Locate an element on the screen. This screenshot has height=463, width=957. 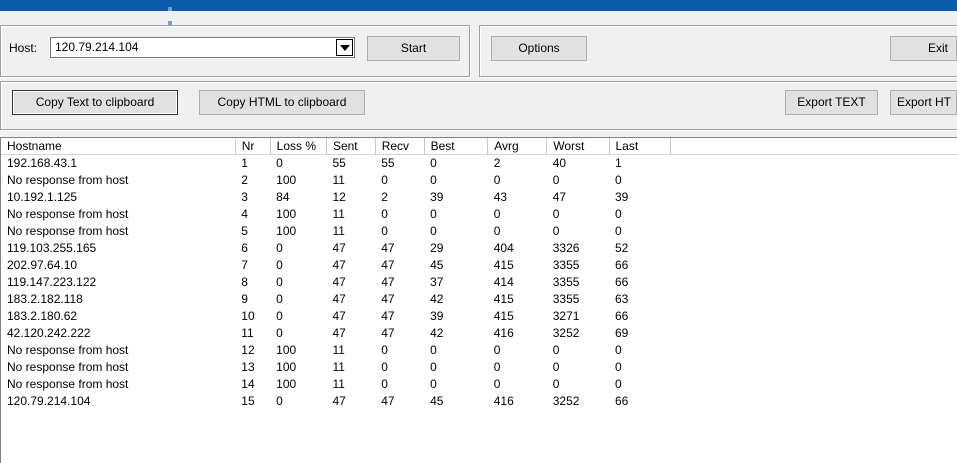
table-cell: 14 is located at coordinates (248, 384).